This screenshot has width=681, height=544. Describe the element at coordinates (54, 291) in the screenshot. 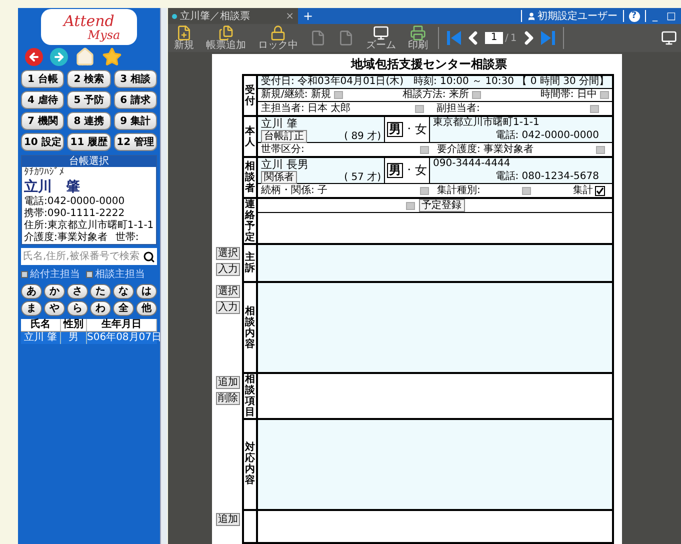

I see `kana-button: か` at that location.